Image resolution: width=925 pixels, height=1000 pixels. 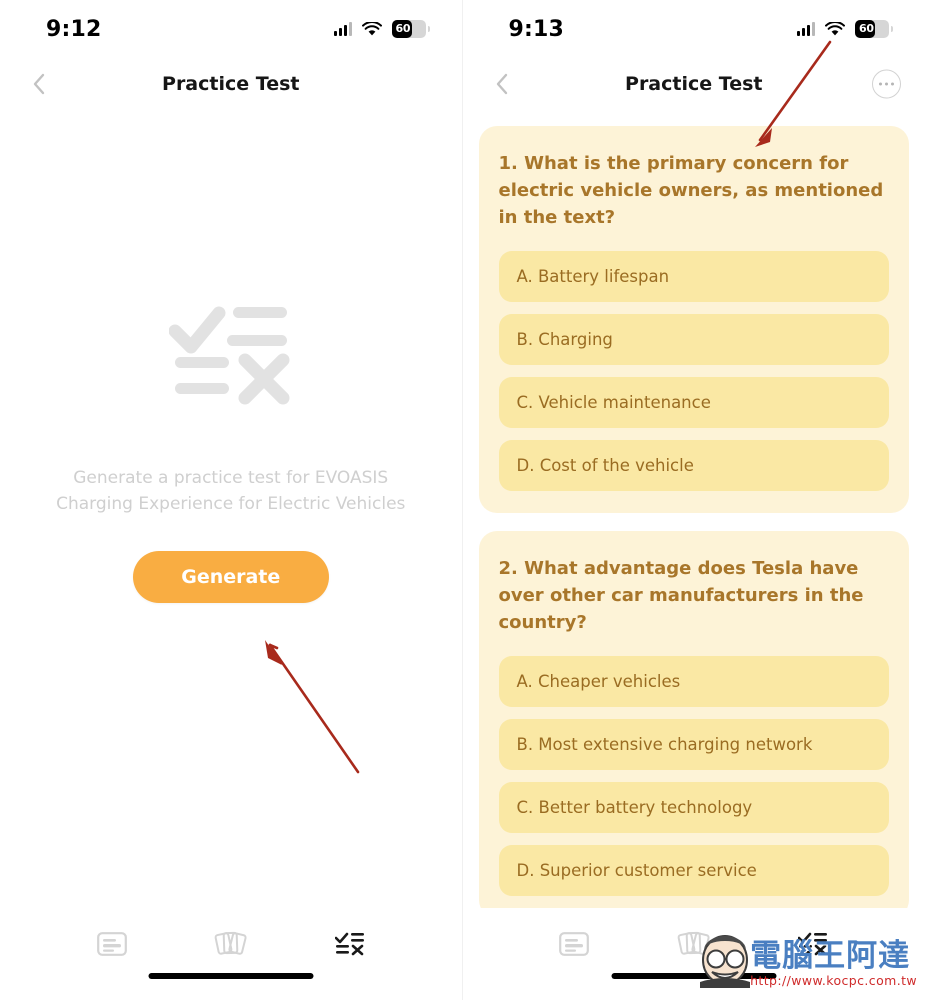 What do you see at coordinates (693, 402) in the screenshot?
I see `answer-option: C. Vehicle maintenance` at bounding box center [693, 402].